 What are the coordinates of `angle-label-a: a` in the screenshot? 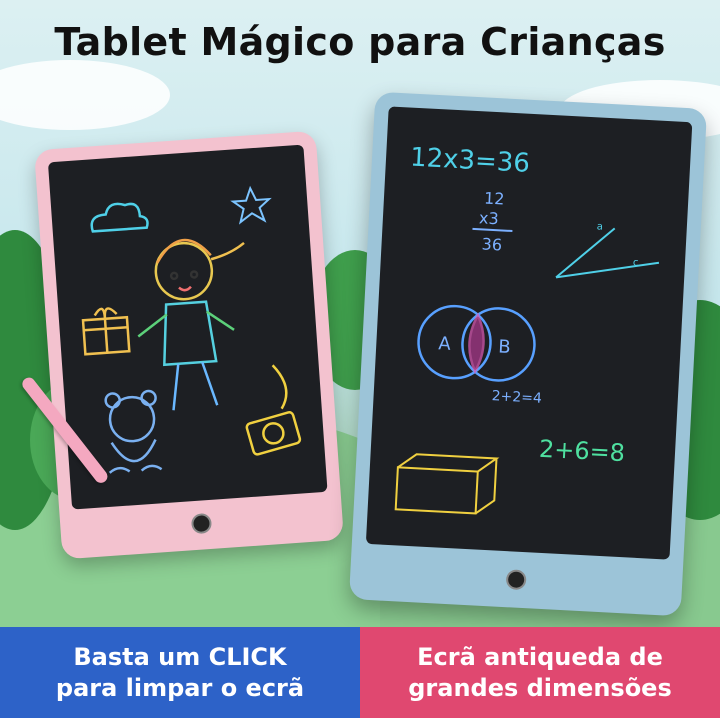 It's located at (599, 226).